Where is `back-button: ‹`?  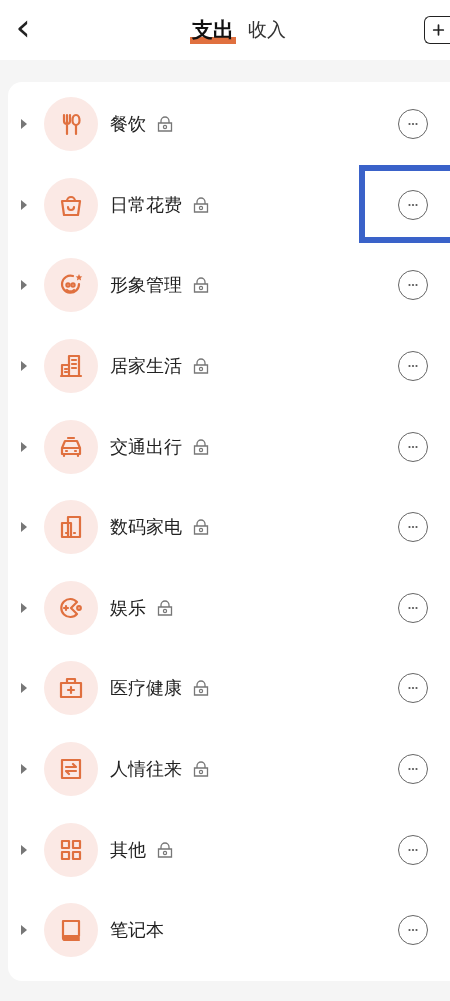
back-button: ‹ is located at coordinates (20, 30).